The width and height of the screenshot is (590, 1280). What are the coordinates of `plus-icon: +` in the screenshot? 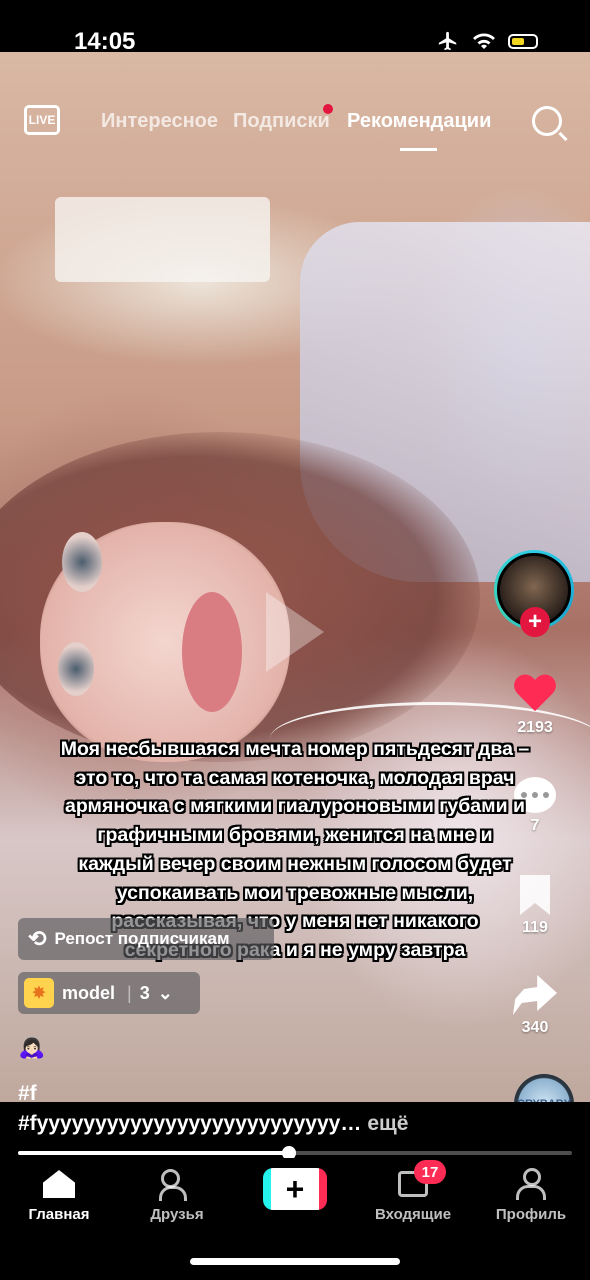 It's located at (295, 1188).